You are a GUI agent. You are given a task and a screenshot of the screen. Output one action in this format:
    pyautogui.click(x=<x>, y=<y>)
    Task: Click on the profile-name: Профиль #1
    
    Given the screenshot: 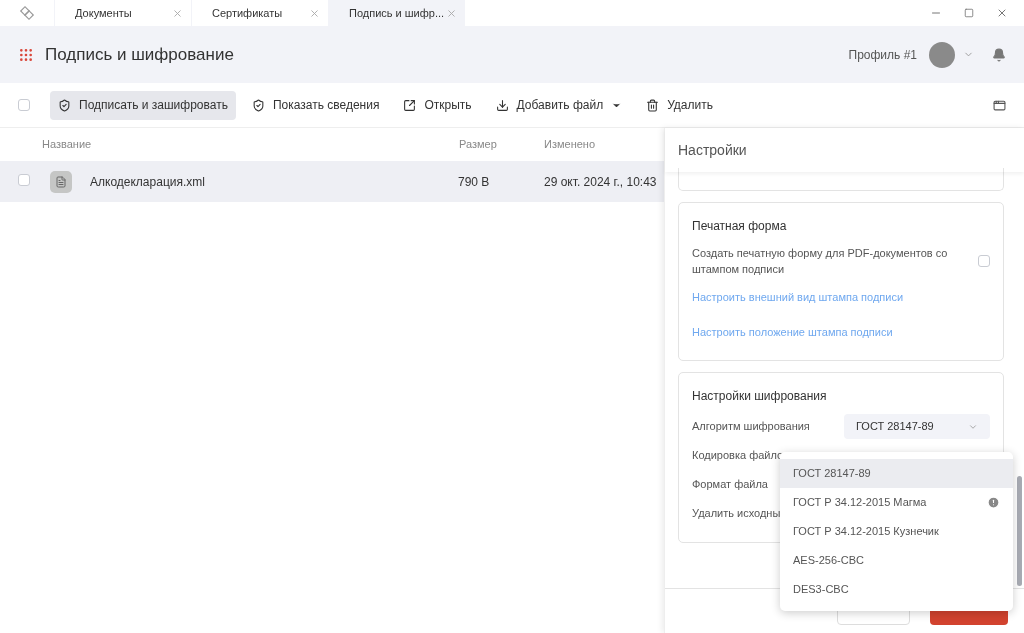 What is the action you would take?
    pyautogui.click(x=882, y=54)
    